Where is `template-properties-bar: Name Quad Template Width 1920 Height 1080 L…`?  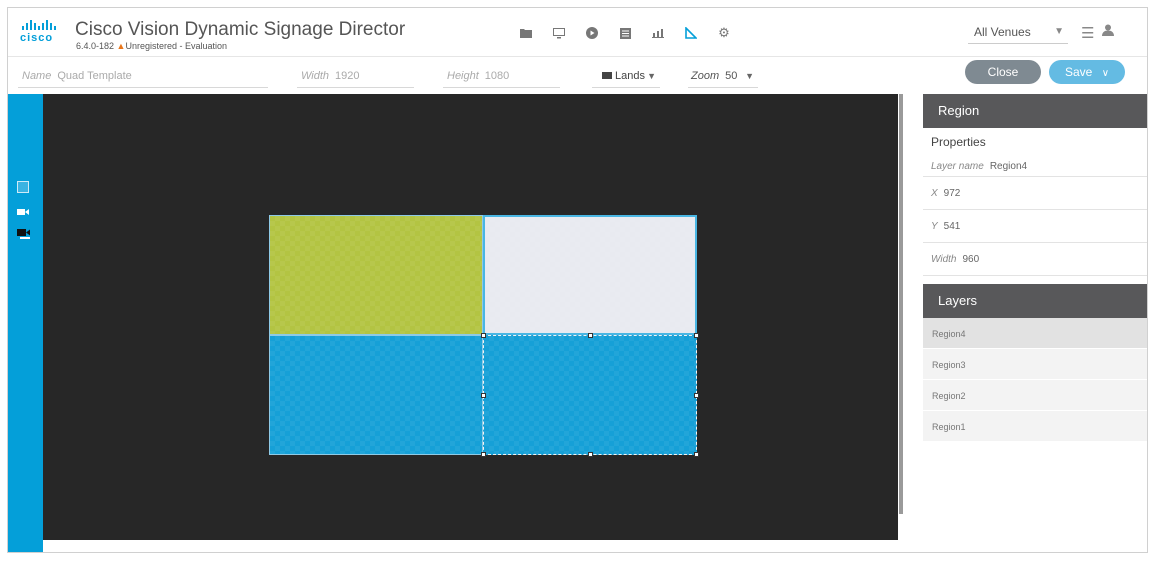
template-properties-bar: Name Quad Template Width 1920 Height 1080 L… is located at coordinates (577, 76).